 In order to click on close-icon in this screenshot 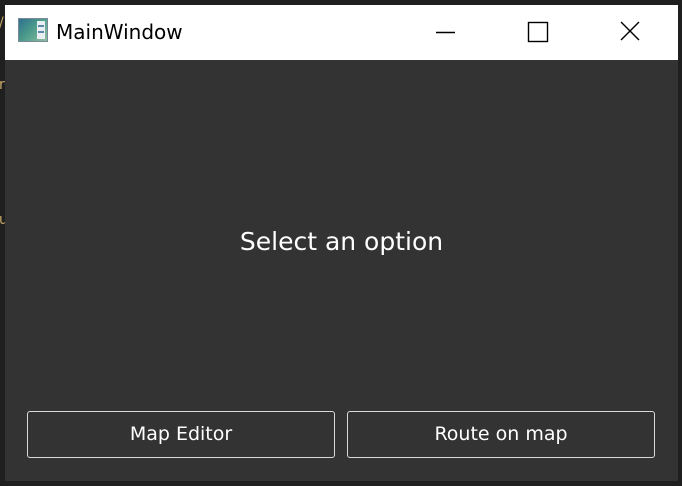, I will do `click(630, 31)`.